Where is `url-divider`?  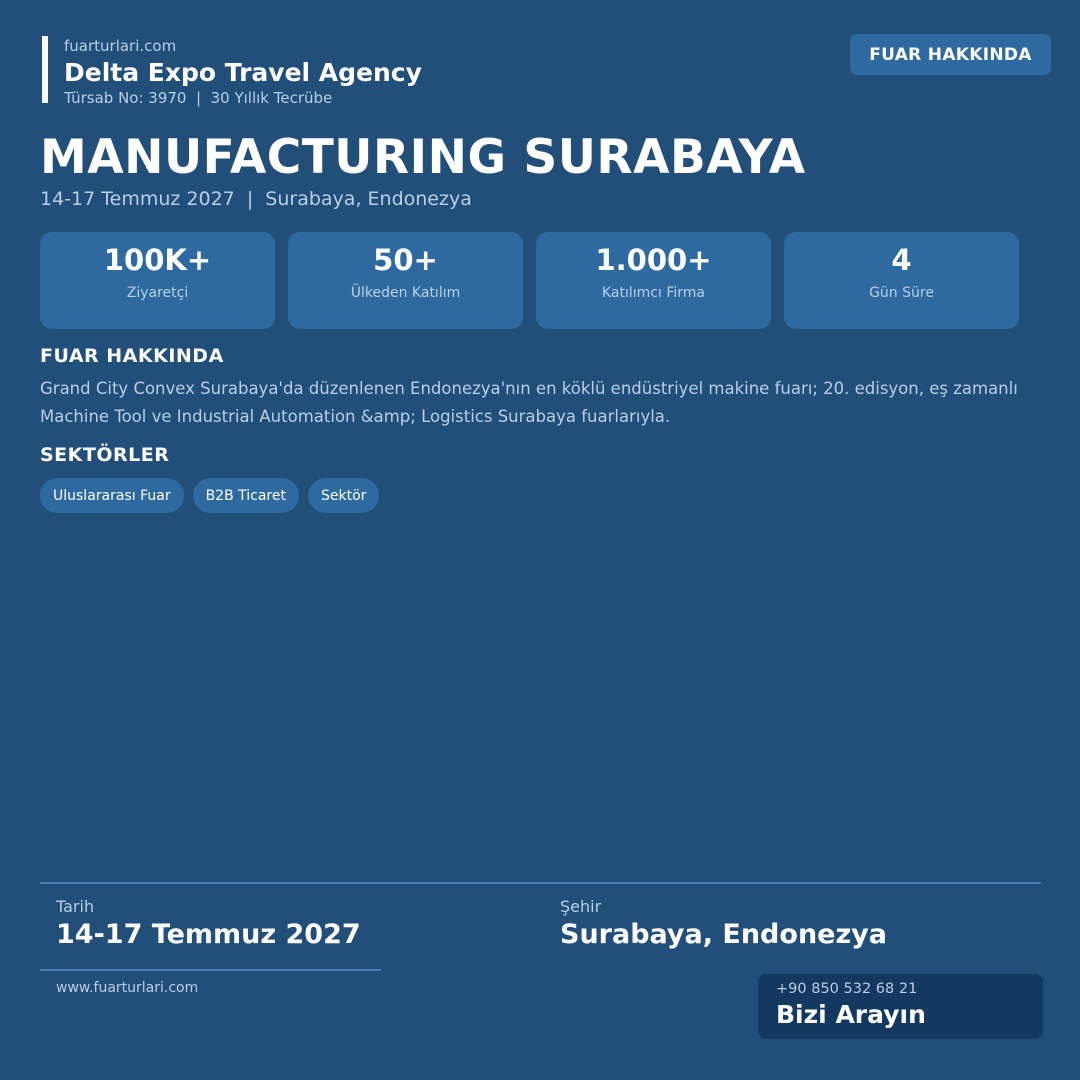
url-divider is located at coordinates (210, 970).